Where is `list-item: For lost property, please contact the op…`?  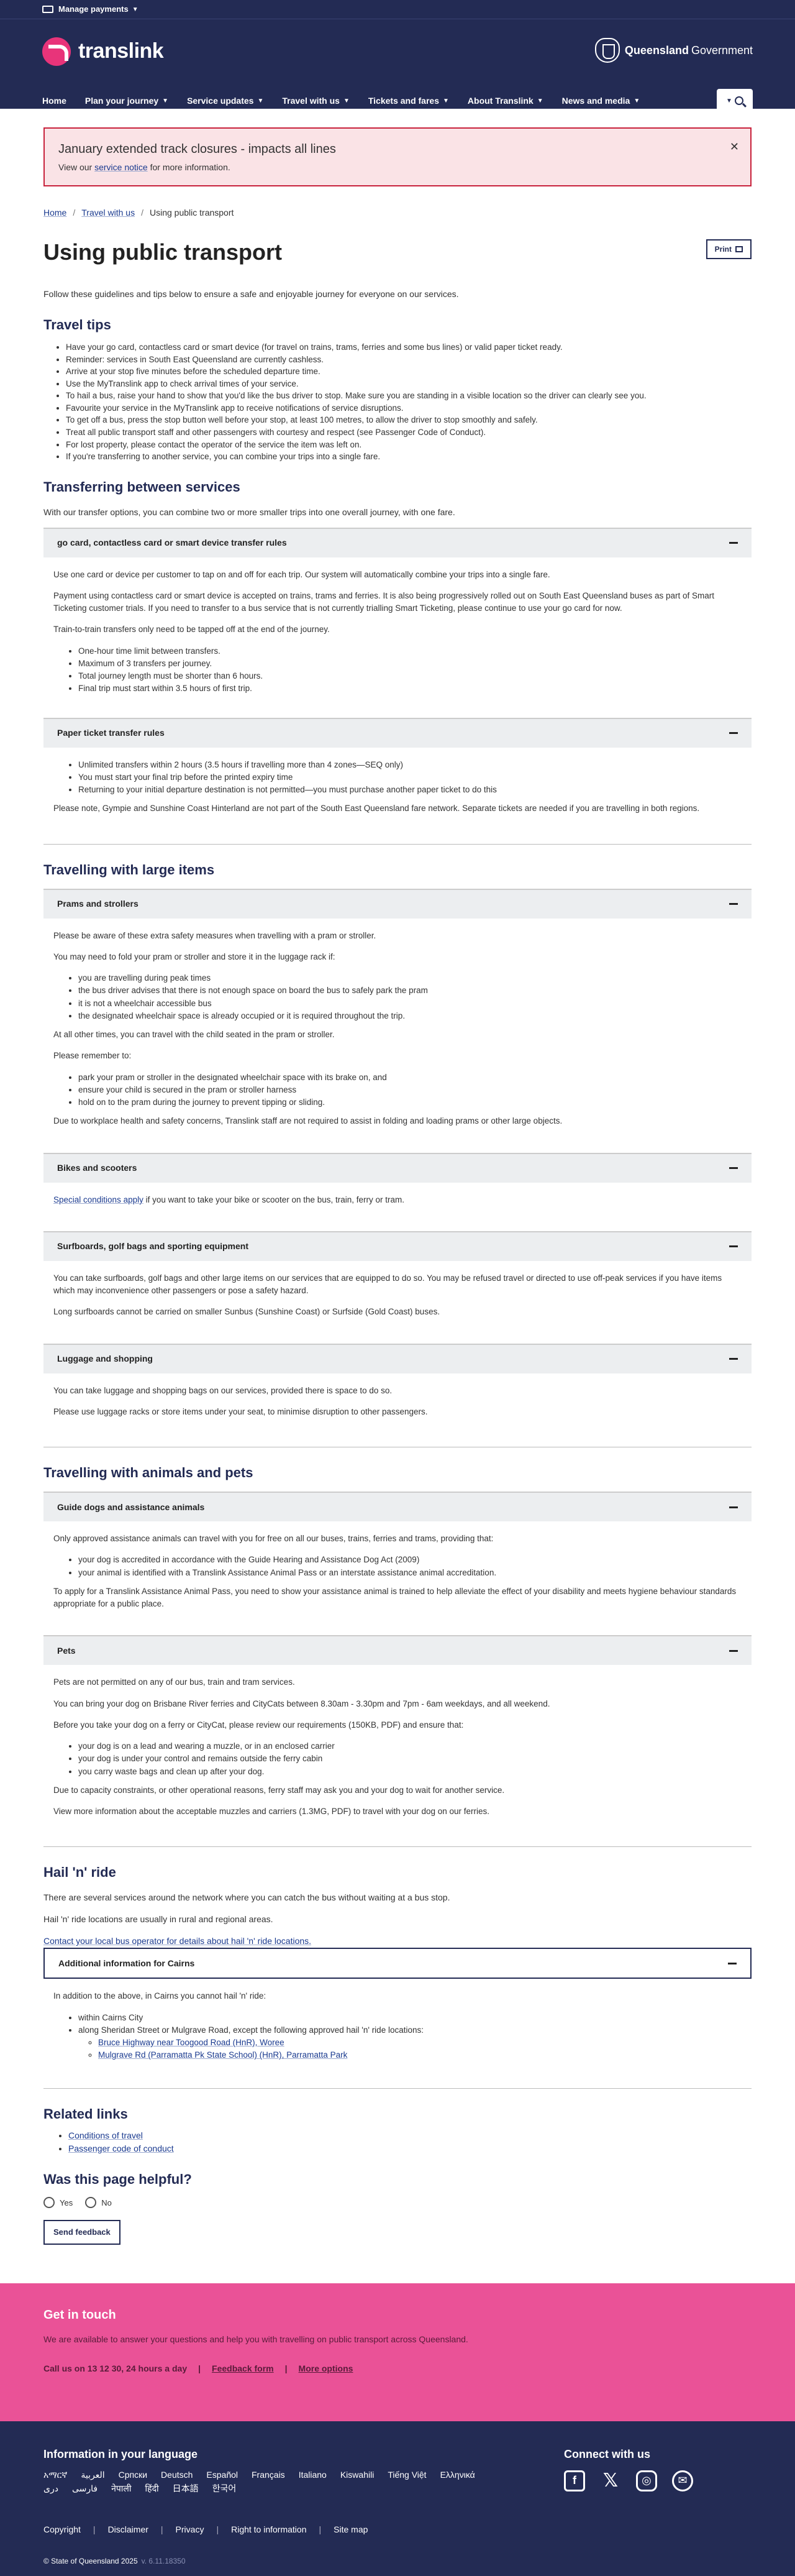 list-item: For lost property, please contact the op… is located at coordinates (409, 445).